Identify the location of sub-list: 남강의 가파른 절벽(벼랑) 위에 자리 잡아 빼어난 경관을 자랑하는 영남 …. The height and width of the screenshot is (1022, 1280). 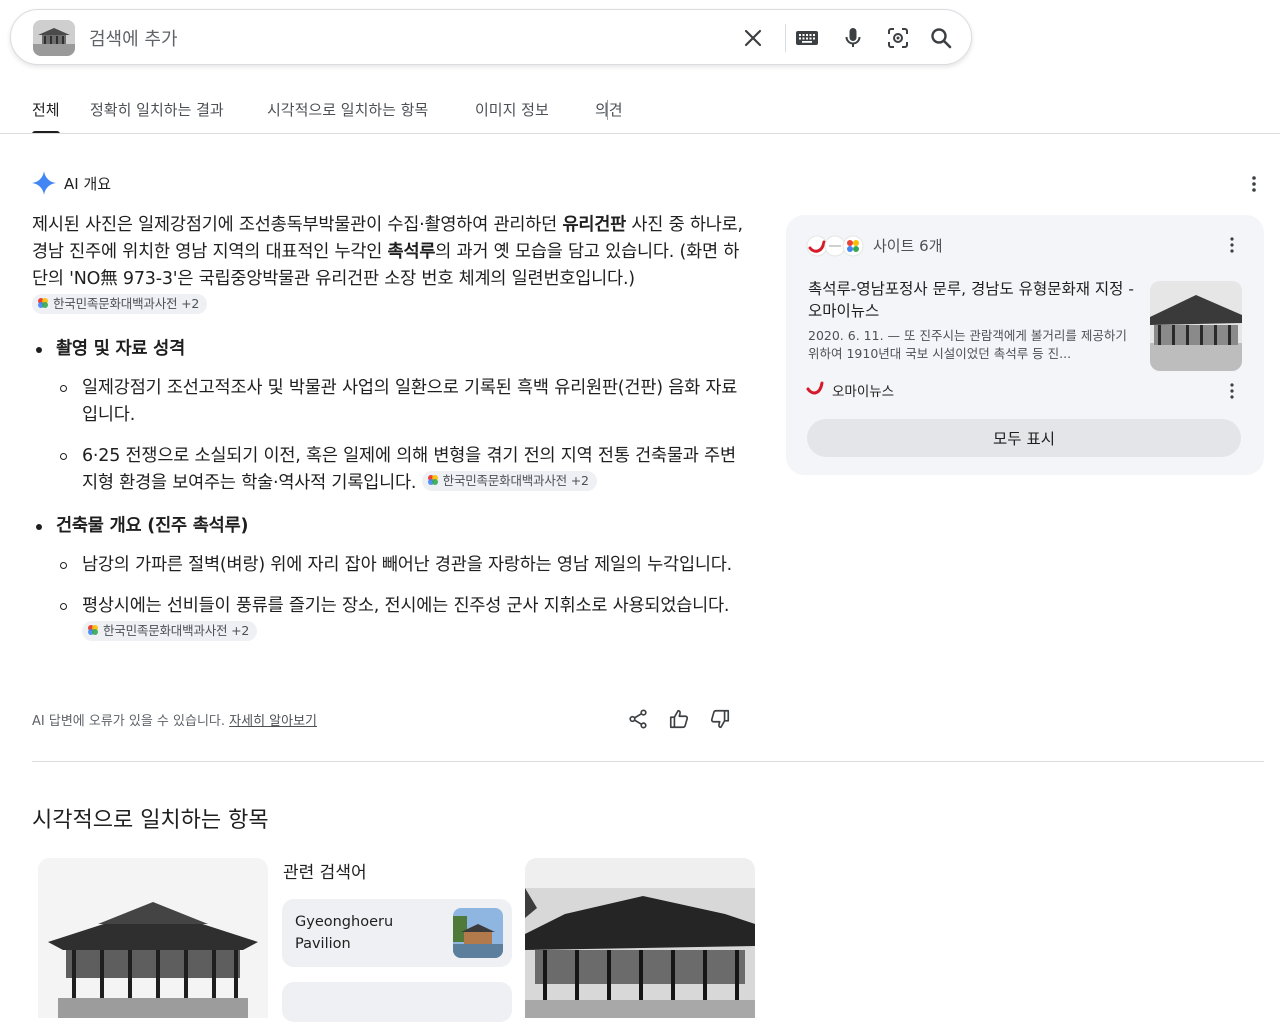
(400, 599).